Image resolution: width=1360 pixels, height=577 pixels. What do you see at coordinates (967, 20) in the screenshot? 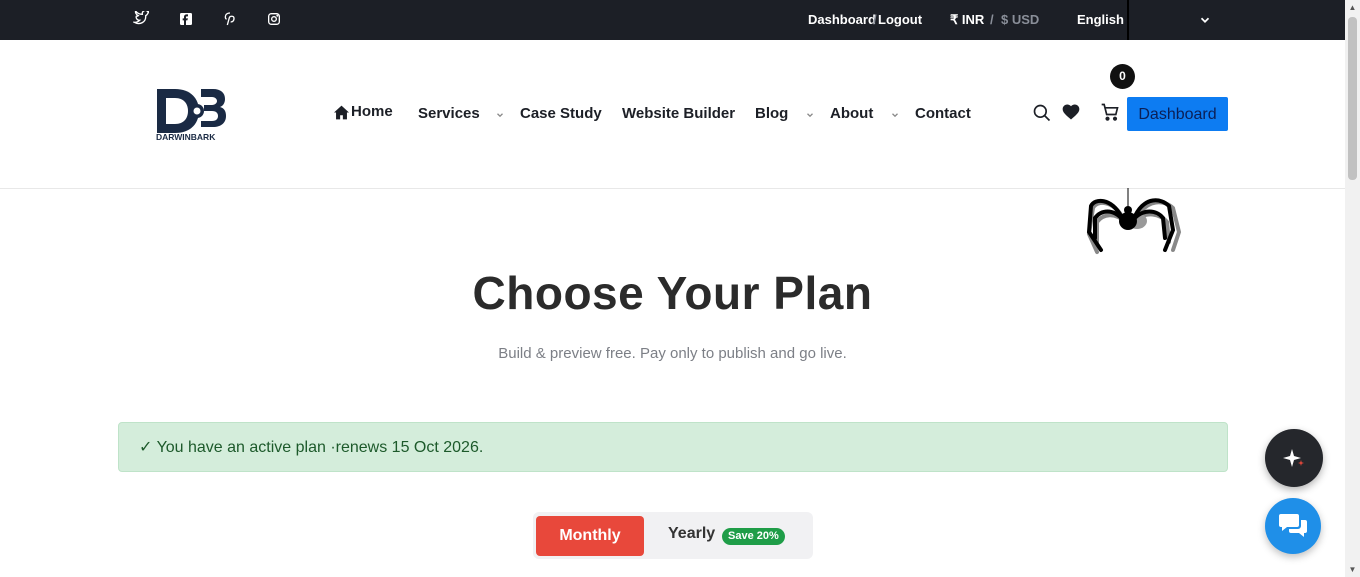
I see `currency-inr: ₹ INR` at bounding box center [967, 20].